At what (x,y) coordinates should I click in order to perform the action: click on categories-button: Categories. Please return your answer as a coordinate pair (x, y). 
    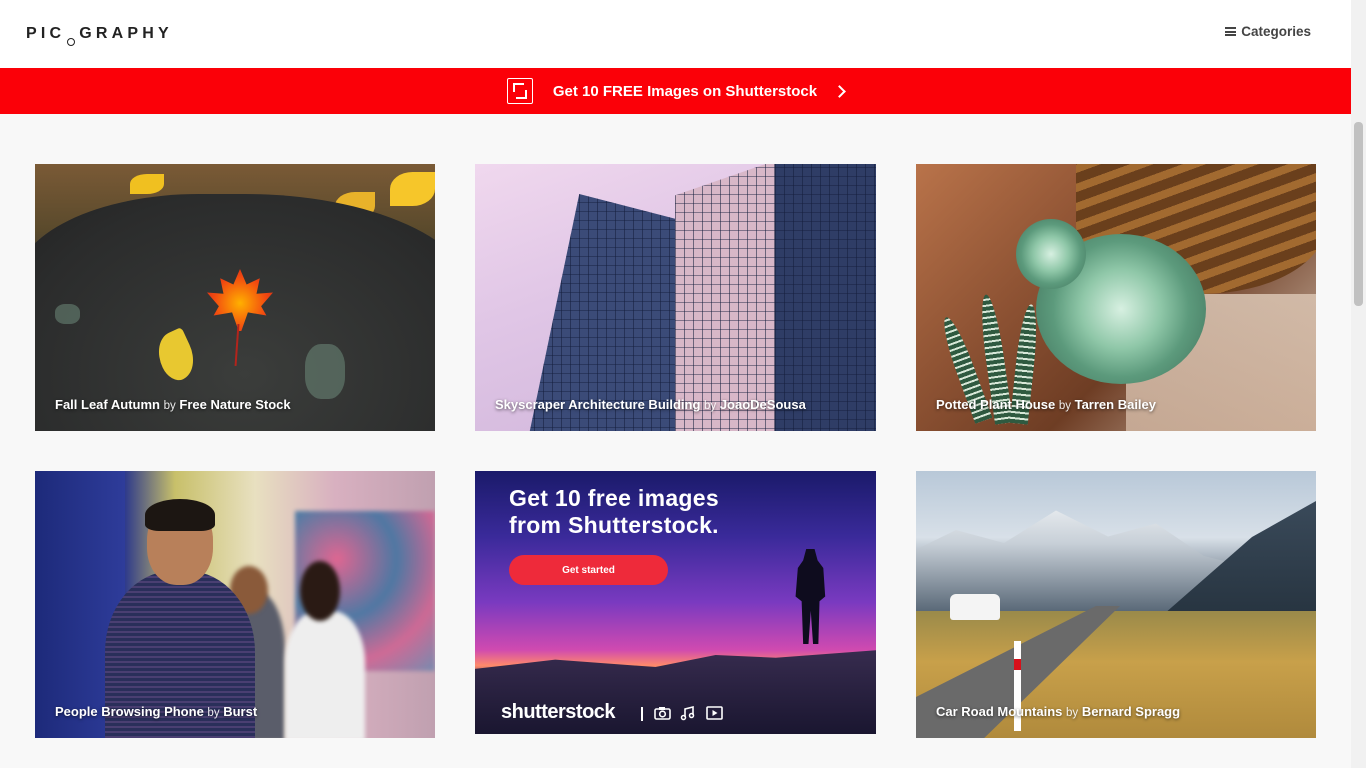
    Looking at the image, I should click on (1268, 31).